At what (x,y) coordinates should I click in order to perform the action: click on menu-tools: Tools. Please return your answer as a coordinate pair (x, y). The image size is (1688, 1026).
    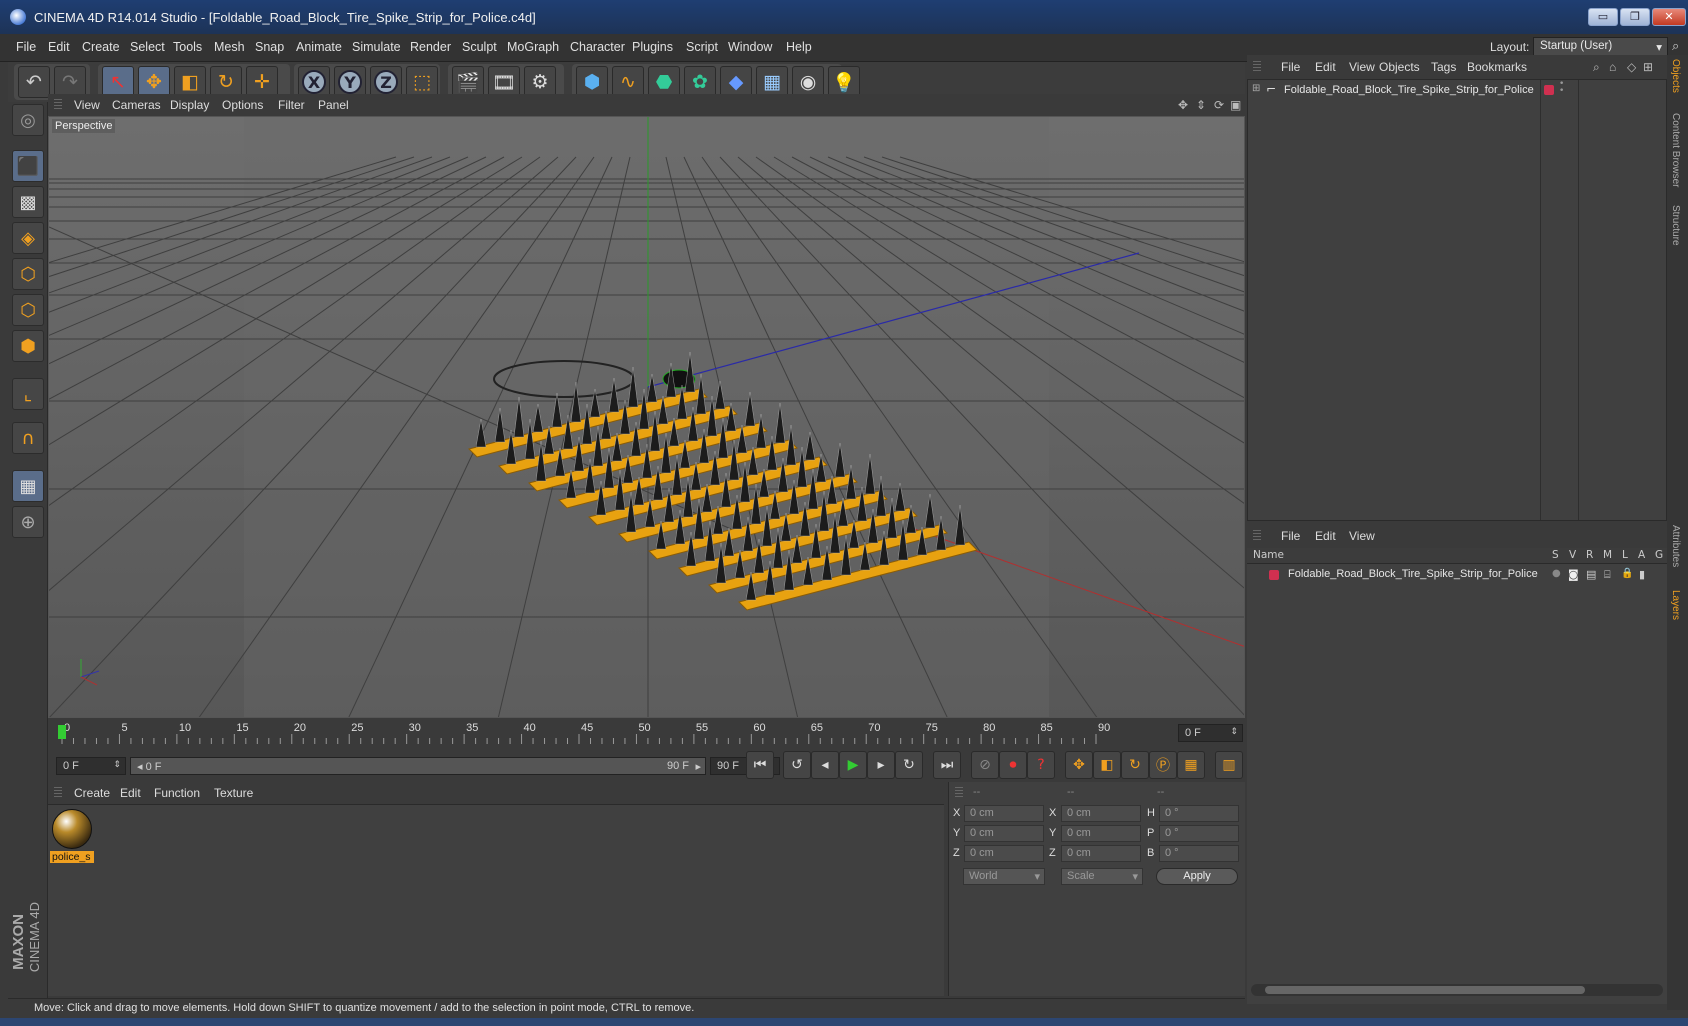
    Looking at the image, I should click on (187, 47).